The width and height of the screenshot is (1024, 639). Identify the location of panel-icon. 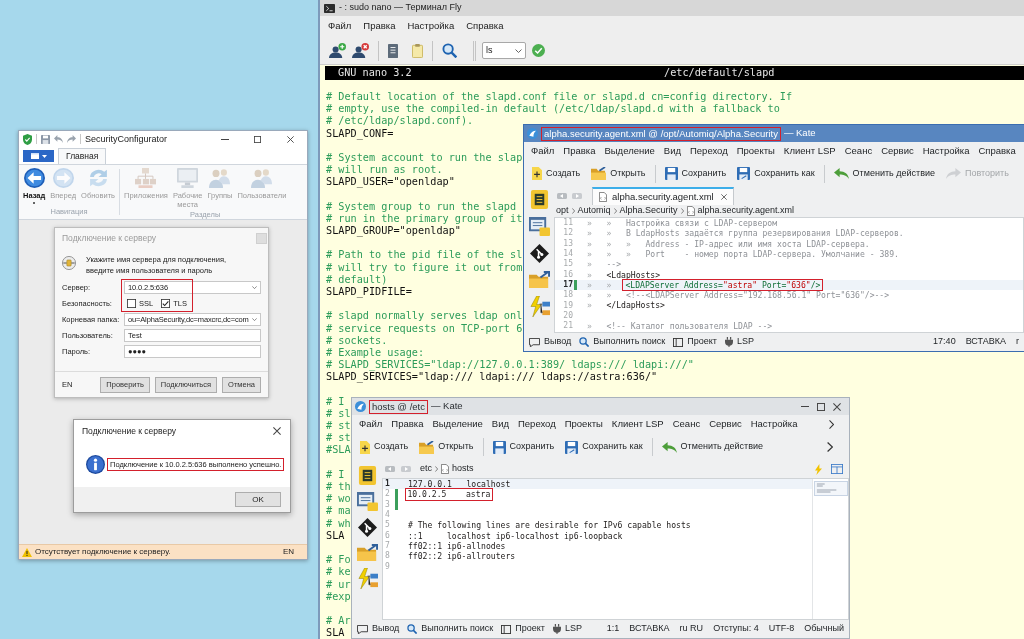
(837, 469).